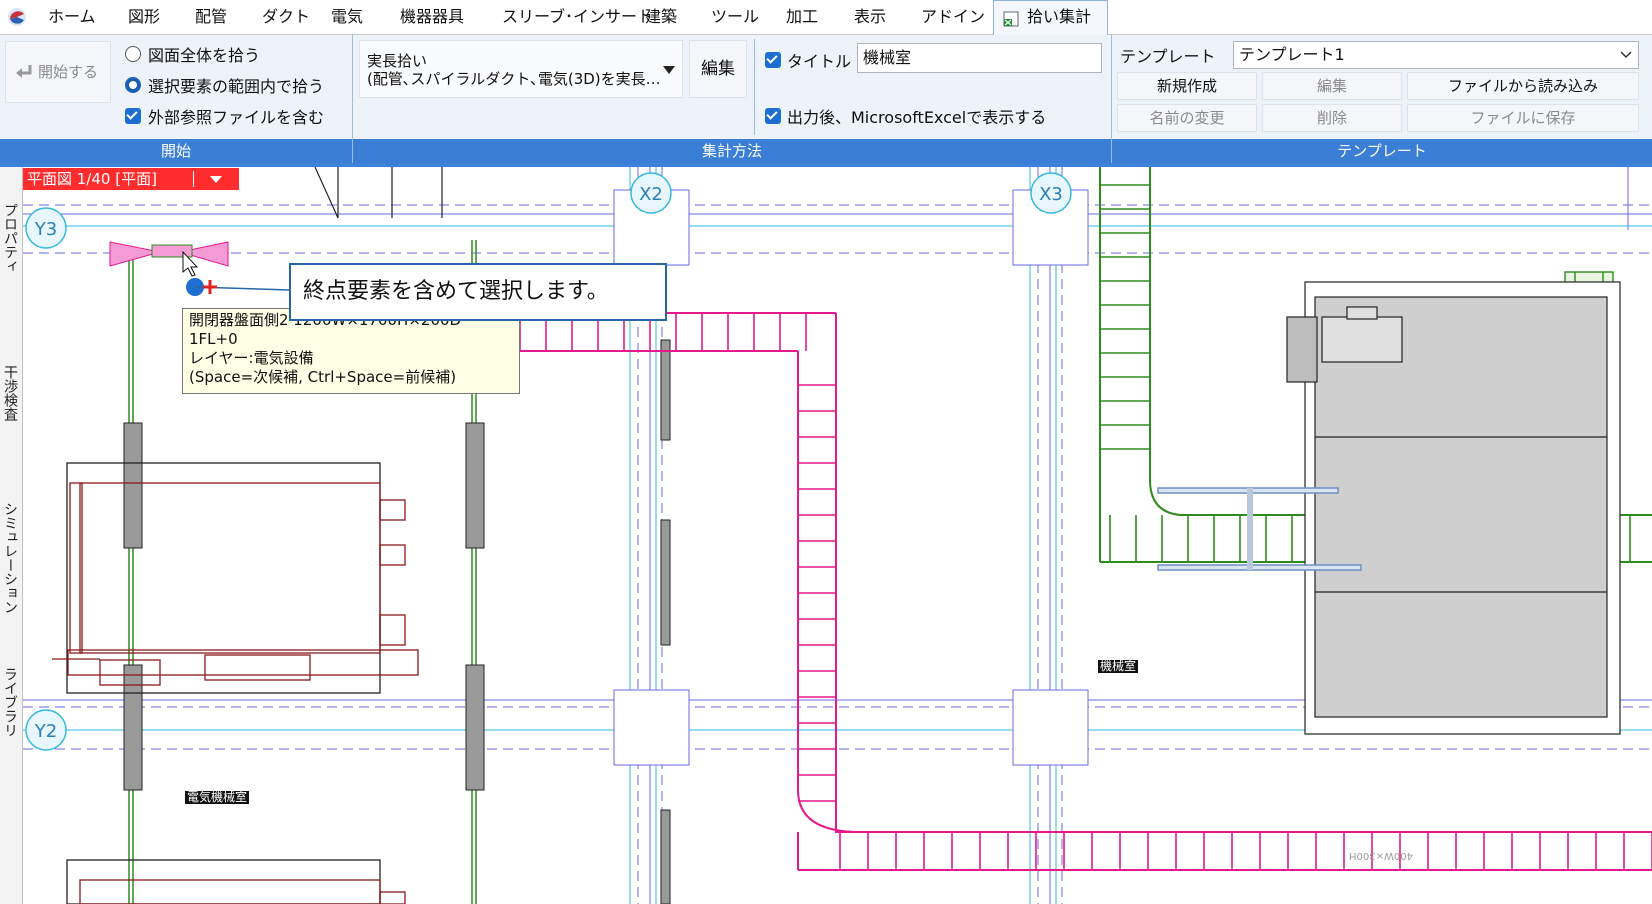 The width and height of the screenshot is (1652, 904). Describe the element at coordinates (11, 558) in the screenshot. I see `side-tab-simulation: シミュレーション` at that location.